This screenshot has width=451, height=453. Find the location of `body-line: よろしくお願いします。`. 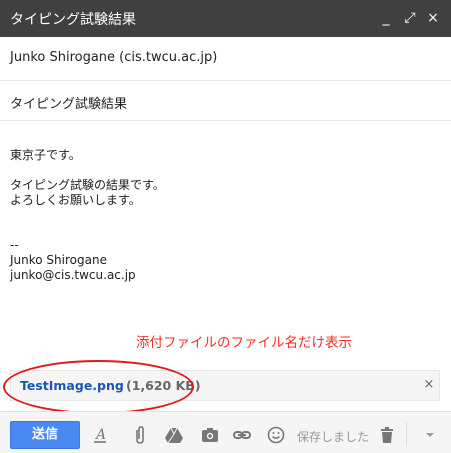

body-line: よろしくお願いします。 is located at coordinates (75, 200).